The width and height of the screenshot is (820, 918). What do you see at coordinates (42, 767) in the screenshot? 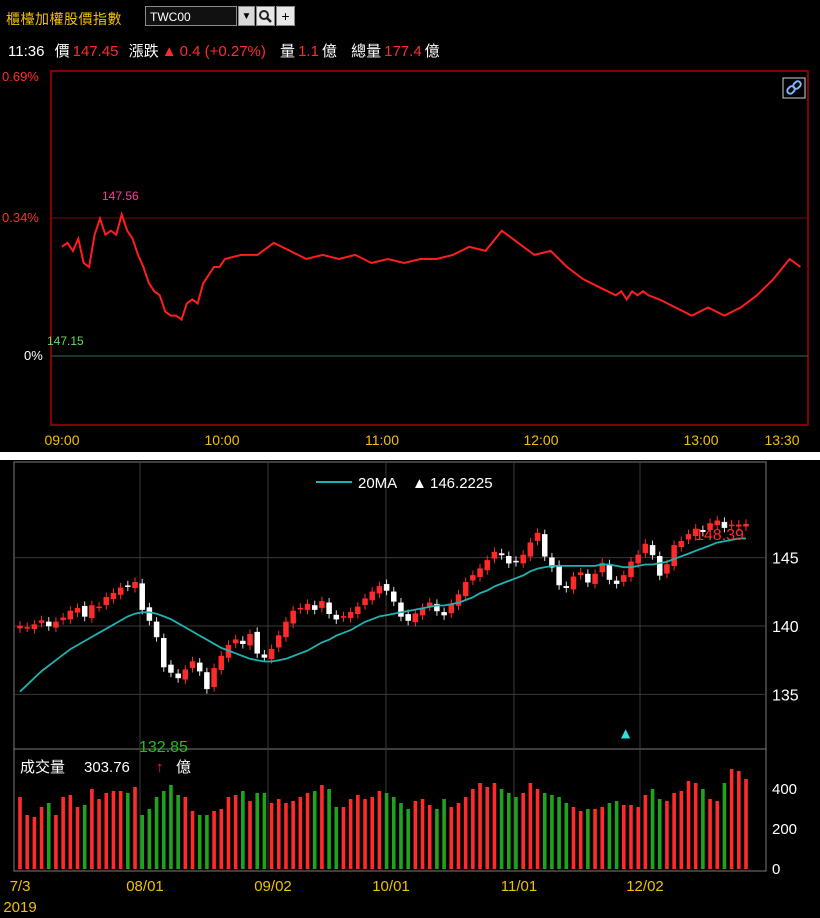
I see `volume-caption-label: 成交量` at bounding box center [42, 767].